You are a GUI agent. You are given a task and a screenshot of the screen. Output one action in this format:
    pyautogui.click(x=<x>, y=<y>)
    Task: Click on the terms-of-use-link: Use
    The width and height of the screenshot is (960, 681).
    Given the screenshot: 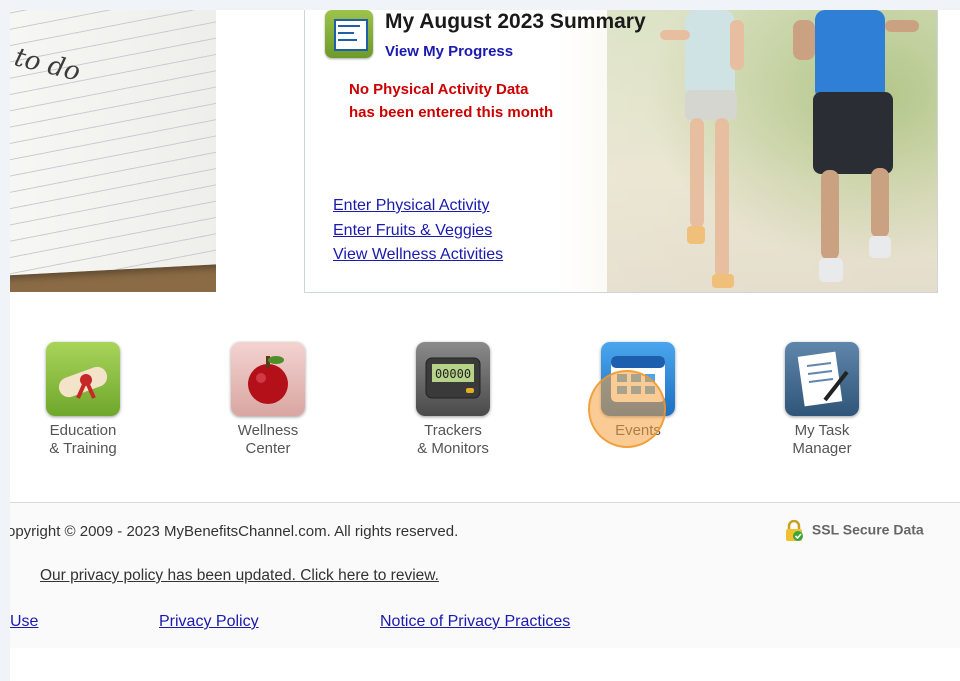 What is the action you would take?
    pyautogui.click(x=24, y=622)
    